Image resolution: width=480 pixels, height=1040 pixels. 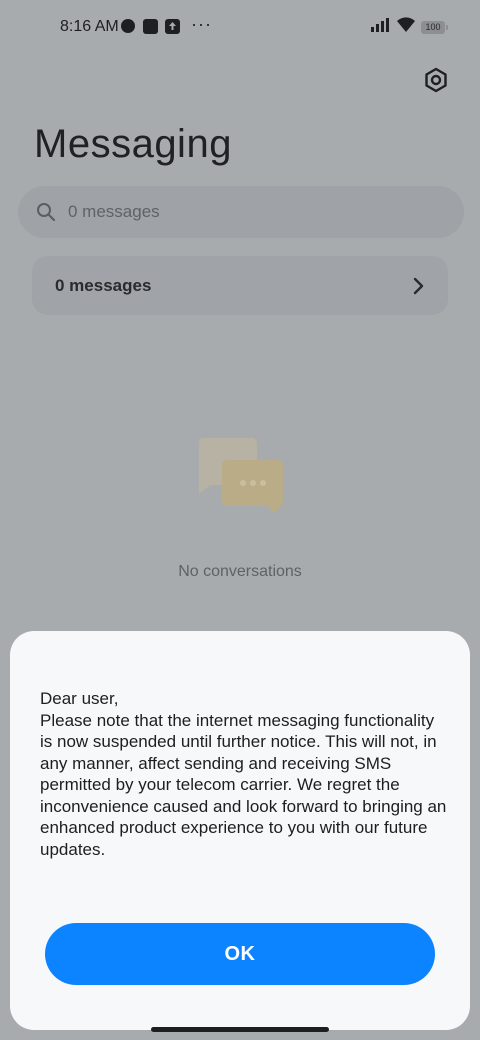 I want to click on more-icon: ···, so click(x=201, y=24).